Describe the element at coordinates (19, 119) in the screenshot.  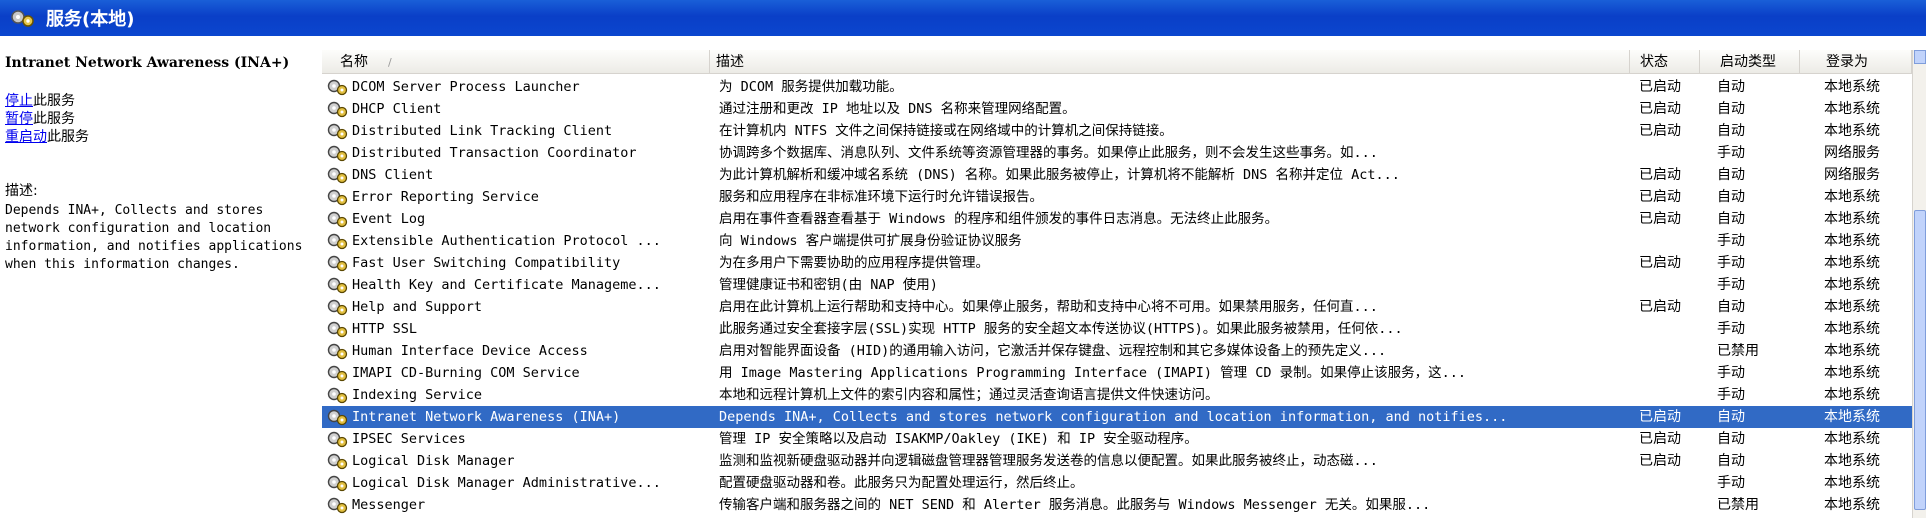
I see `pause-service-link: 暂停` at that location.